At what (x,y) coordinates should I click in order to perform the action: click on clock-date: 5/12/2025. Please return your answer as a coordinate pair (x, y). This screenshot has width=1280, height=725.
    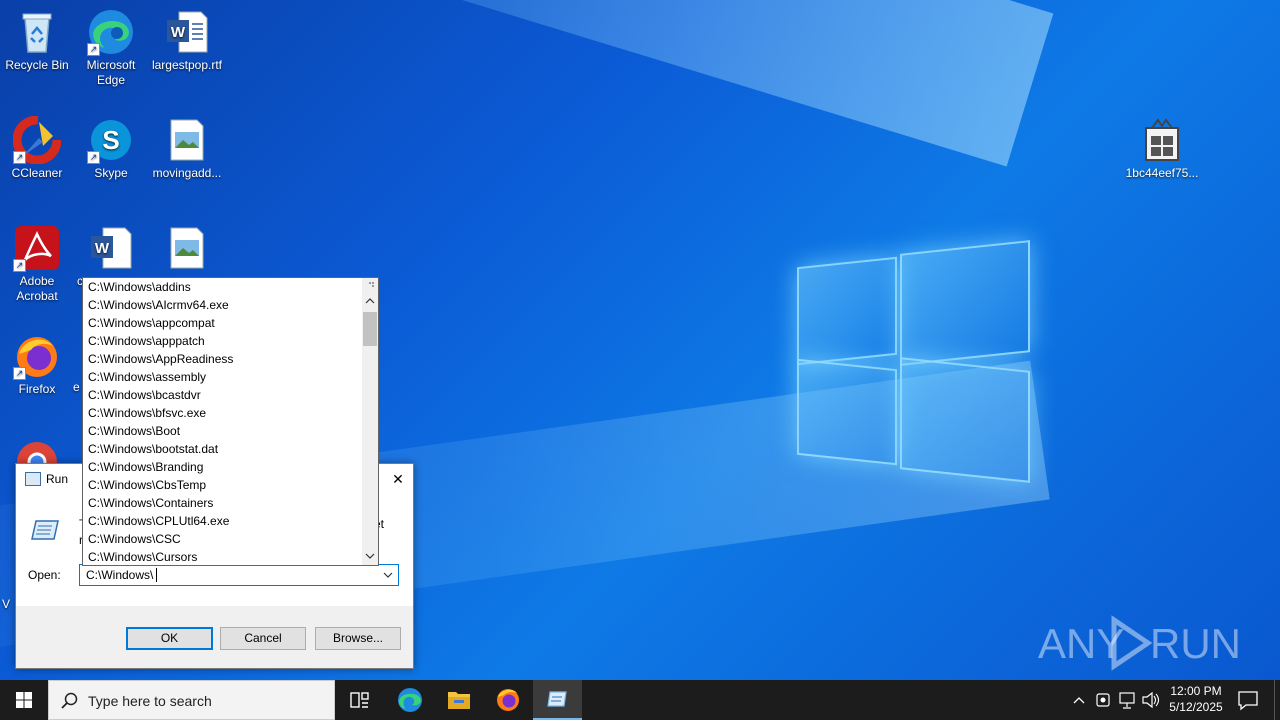
    Looking at the image, I should click on (1196, 707).